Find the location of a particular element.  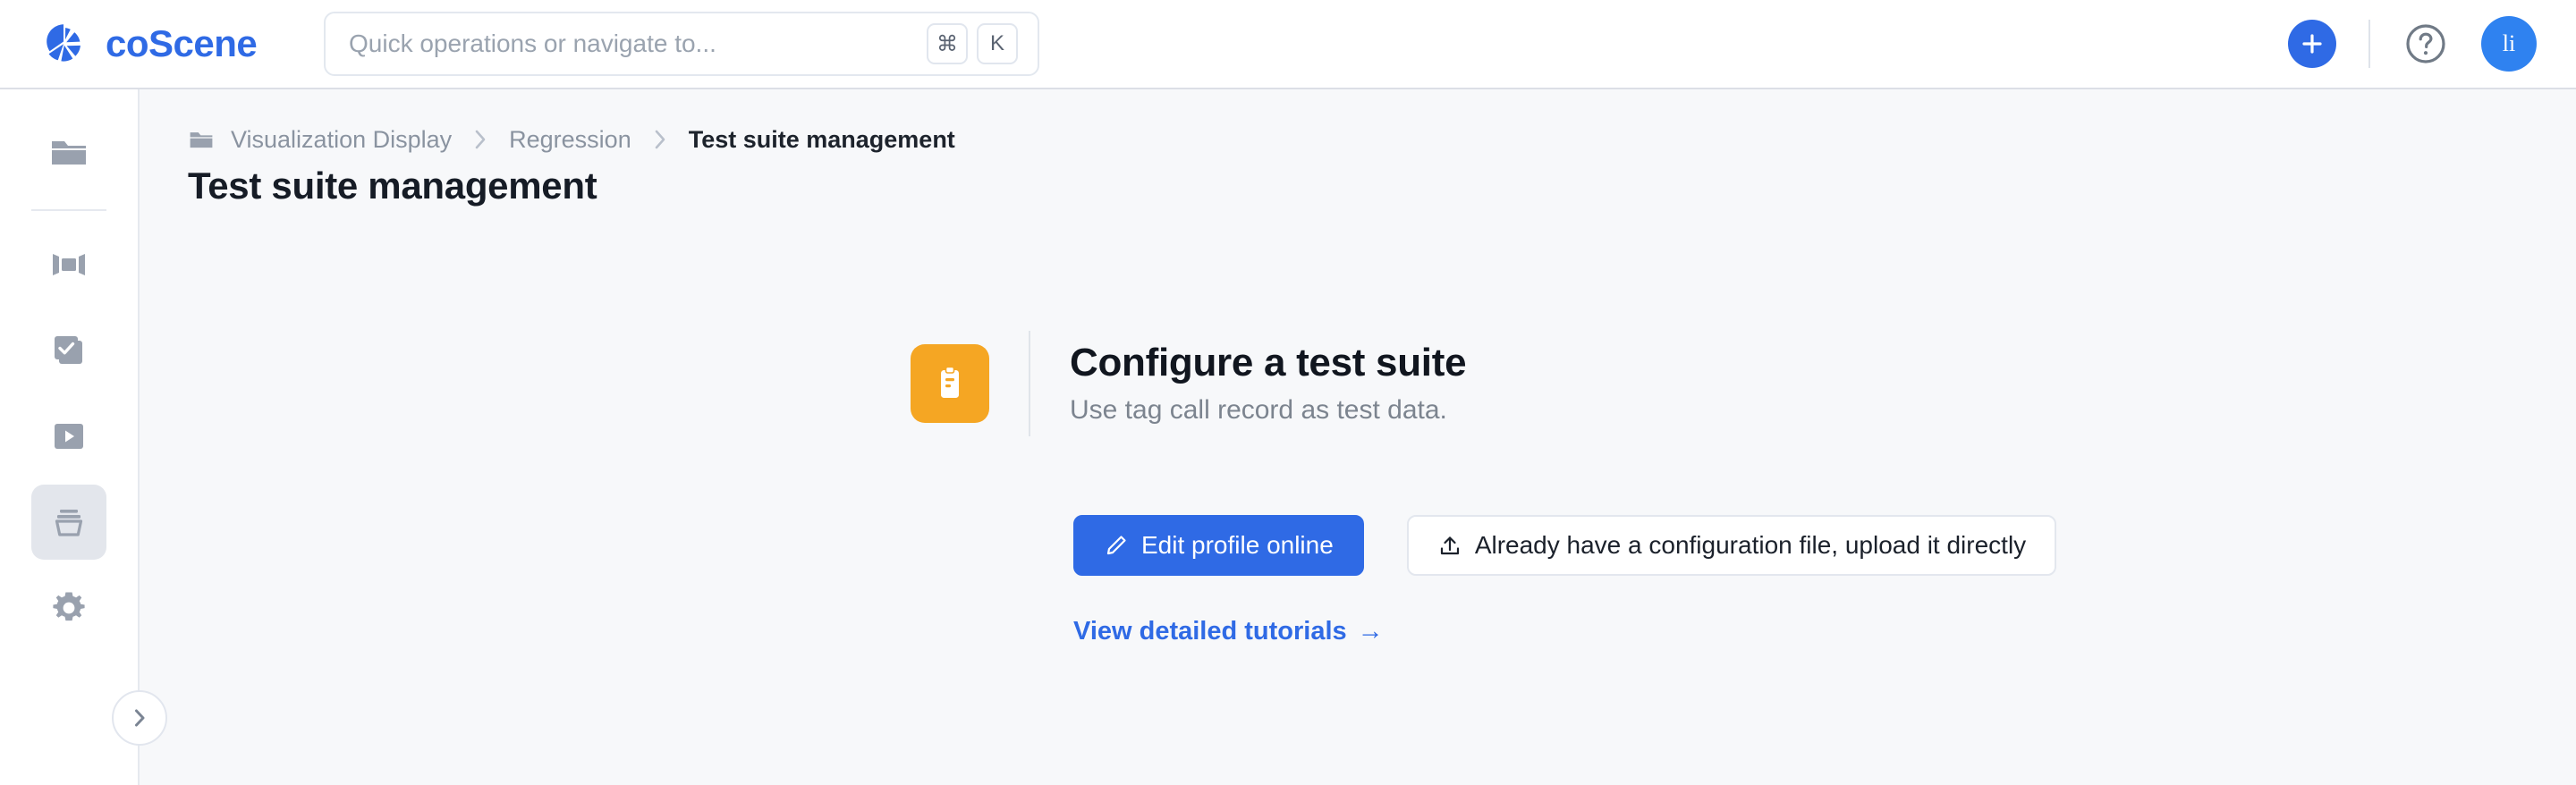

view-detailed-tutorials-label: View detailed tutorials is located at coordinates (1210, 631).